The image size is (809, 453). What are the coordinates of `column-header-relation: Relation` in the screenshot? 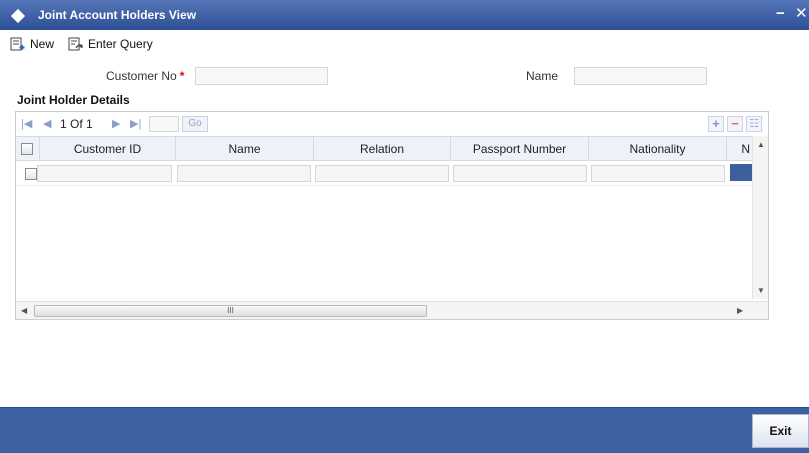 It's located at (382, 149).